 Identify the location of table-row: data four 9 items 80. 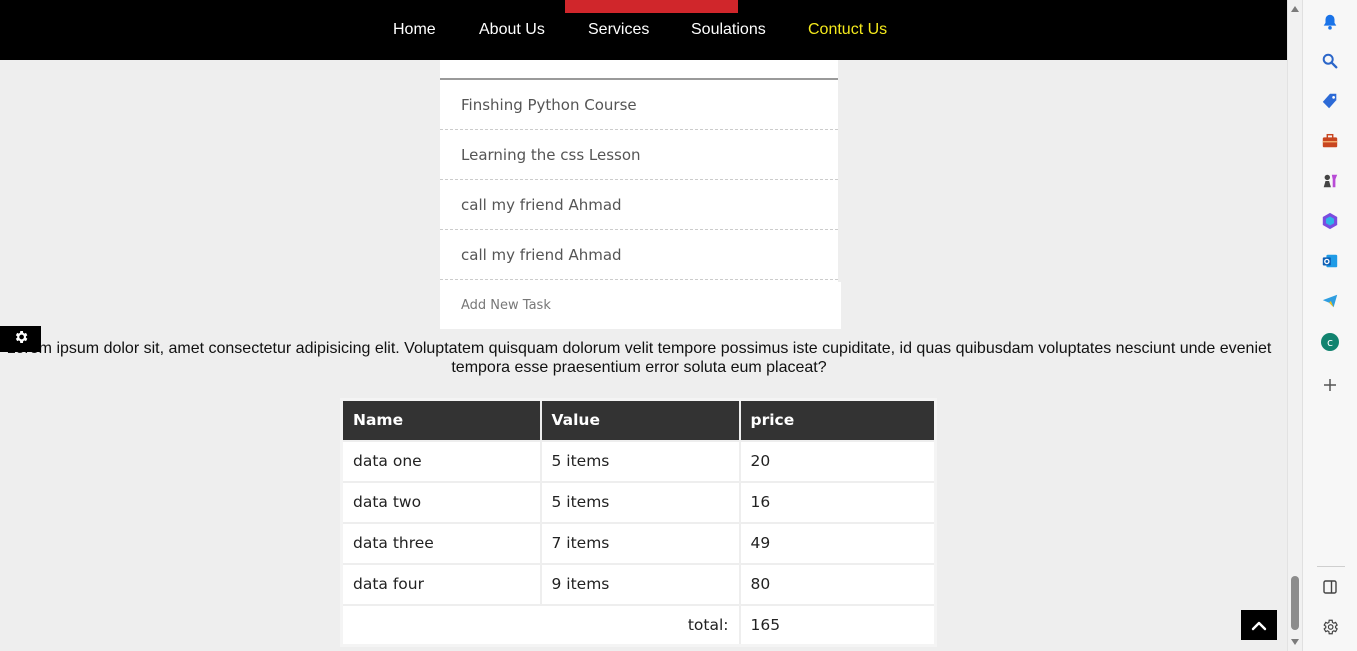
(638, 584).